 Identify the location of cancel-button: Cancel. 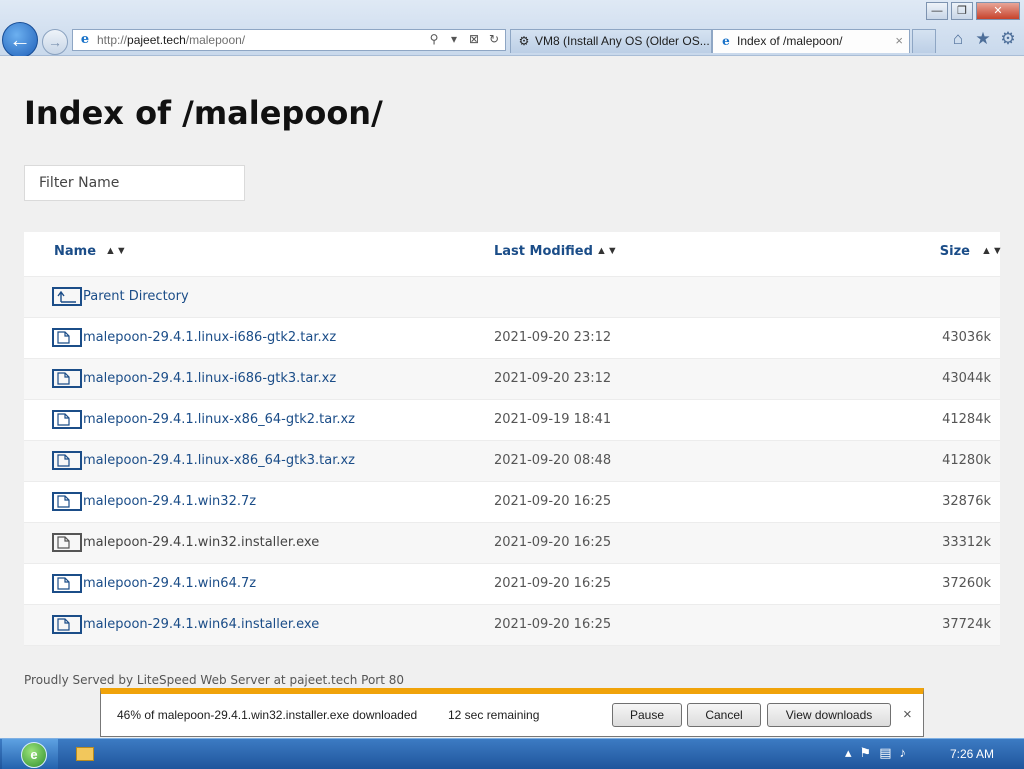
(724, 715).